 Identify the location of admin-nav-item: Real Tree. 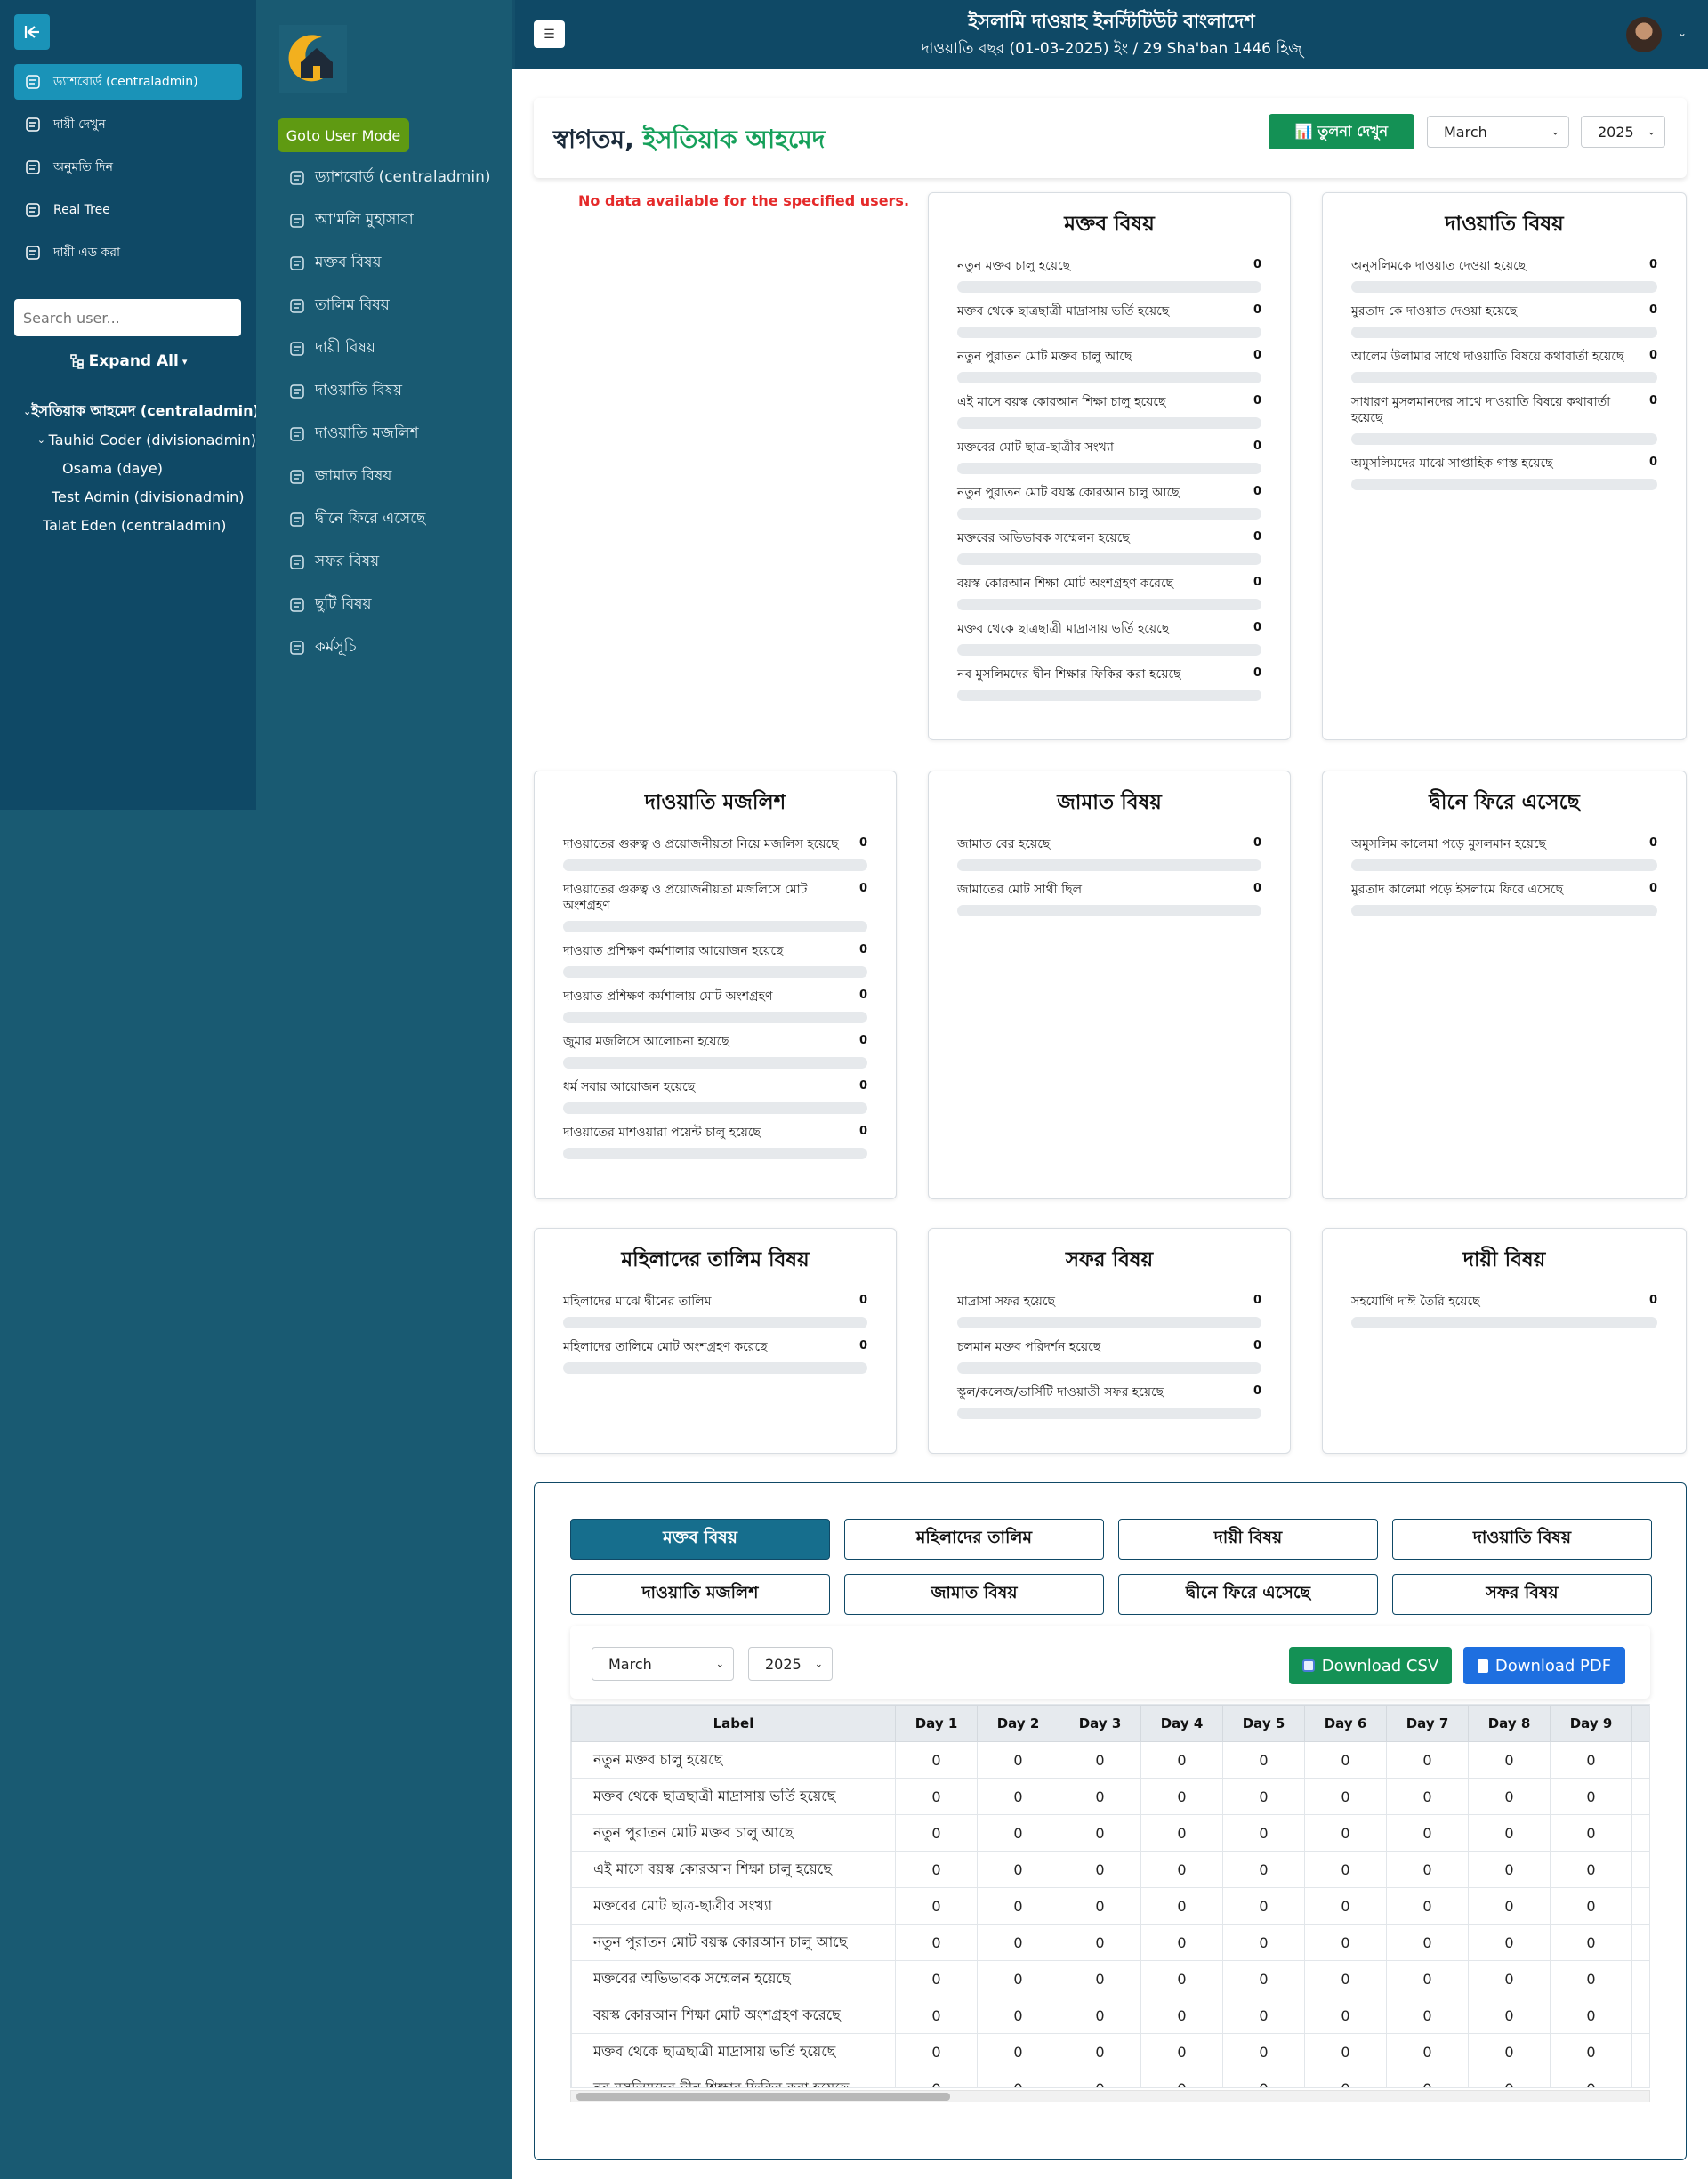
(128, 210).